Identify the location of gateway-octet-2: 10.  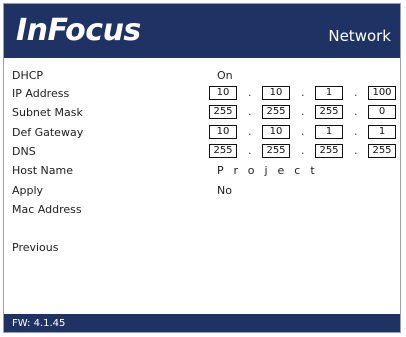
(276, 132).